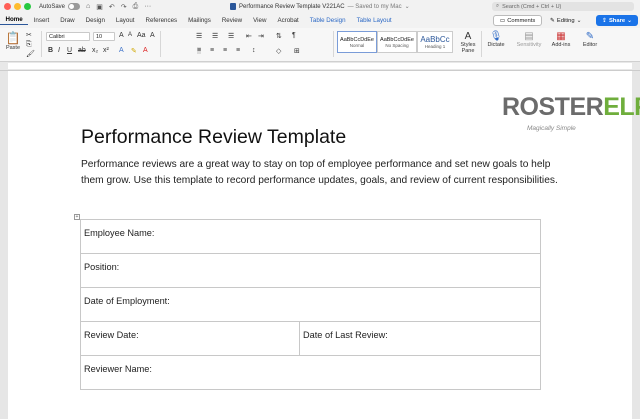 This screenshot has height=419, width=640. I want to click on bold-icon: B, so click(50, 50).